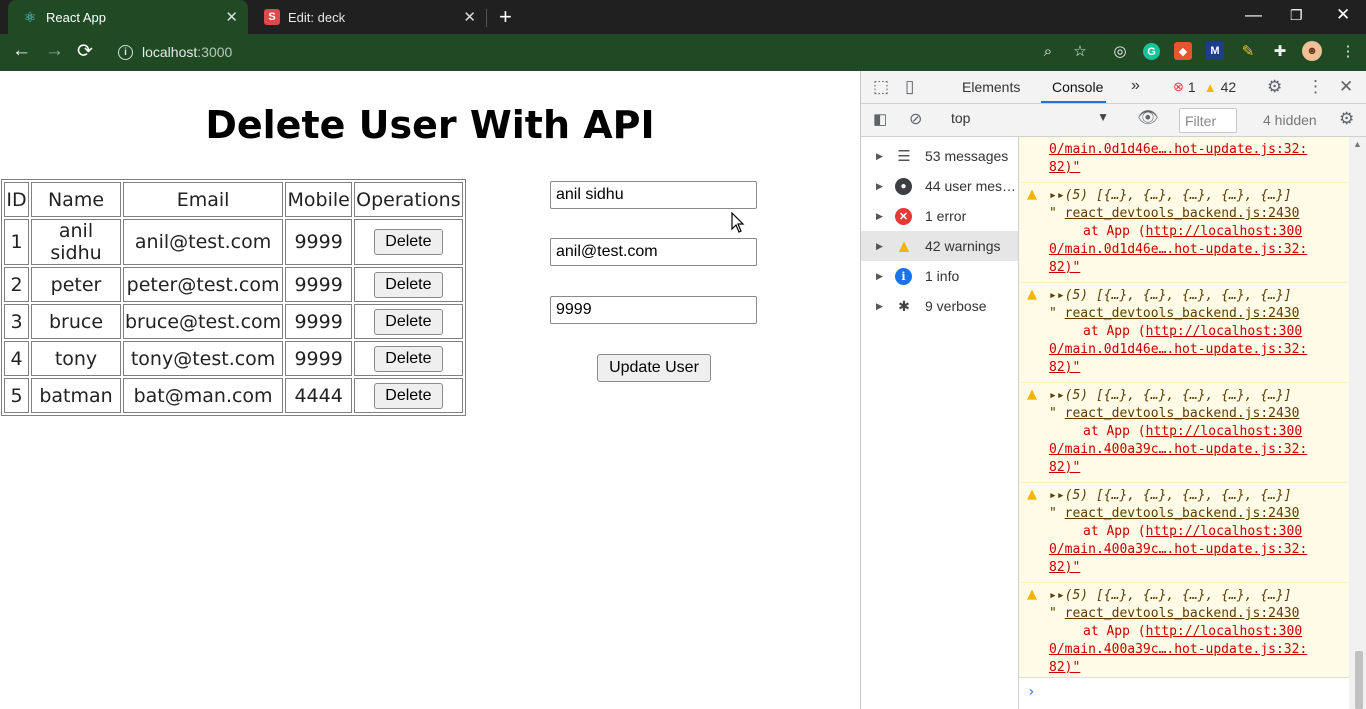  What do you see at coordinates (1312, 51) in the screenshot?
I see `profile-avatar-icon: ☻` at bounding box center [1312, 51].